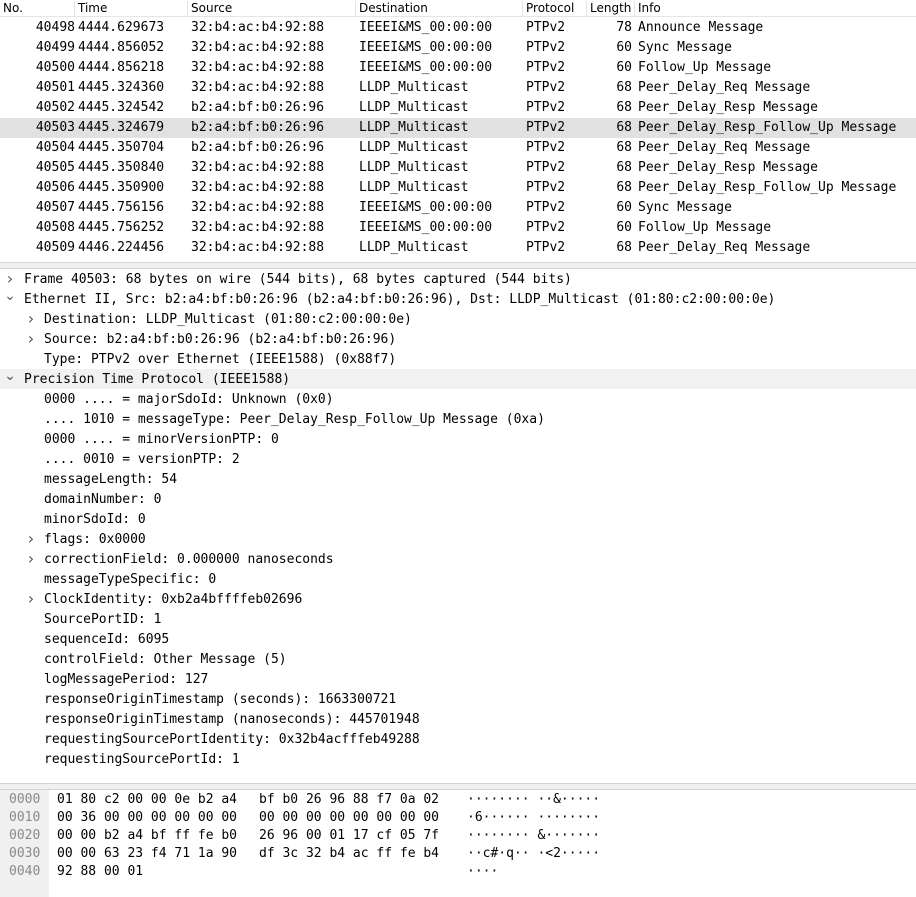 The width and height of the screenshot is (916, 897). Describe the element at coordinates (147, 853) in the screenshot. I see `hex-bytes-first-half: 00 00 63 23 f4 71 1a 90` at that location.